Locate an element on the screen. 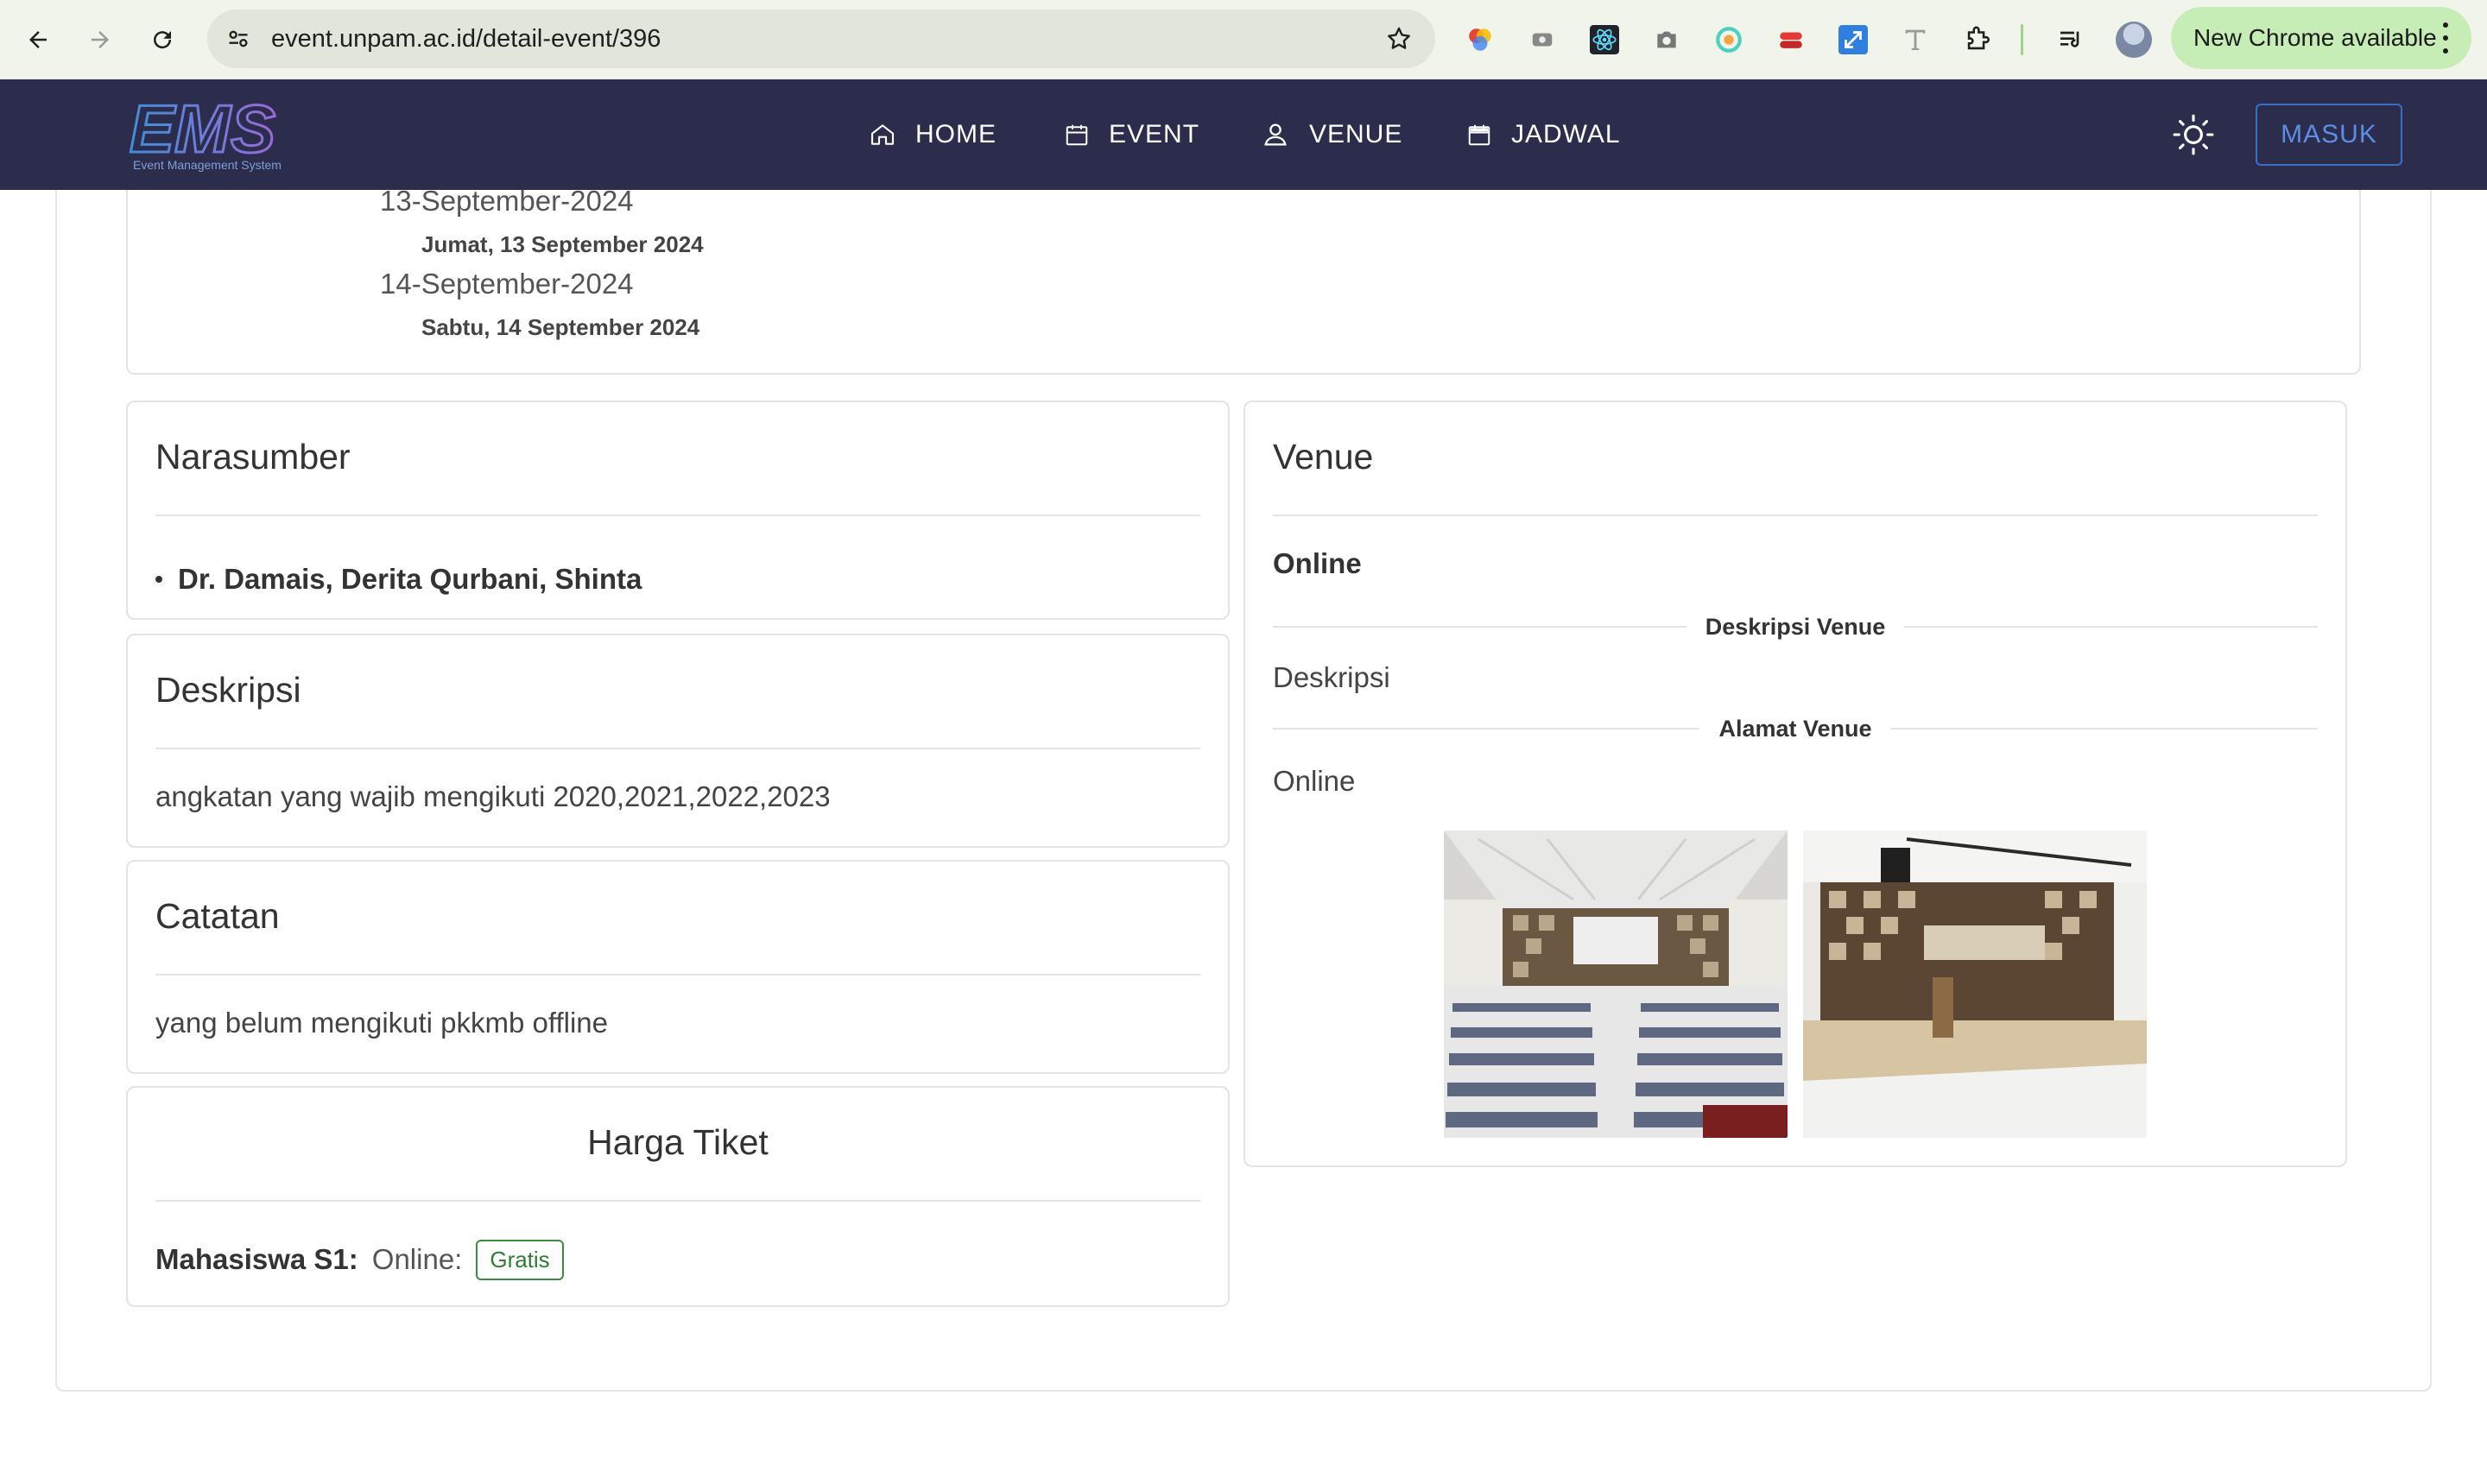 Image resolution: width=2487 pixels, height=1484 pixels. toolbar-separator is located at coordinates (2022, 39).